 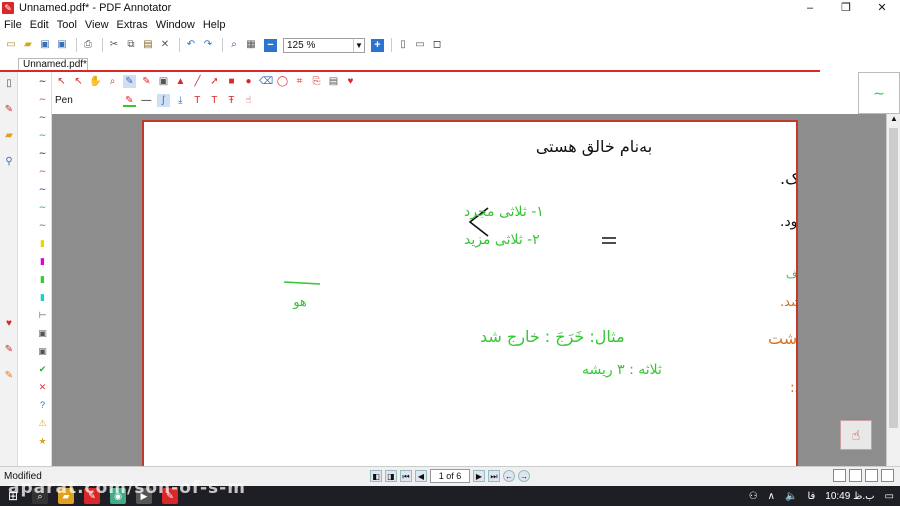 I want to click on crop-tool-icon: ⌗, so click(x=299, y=81).